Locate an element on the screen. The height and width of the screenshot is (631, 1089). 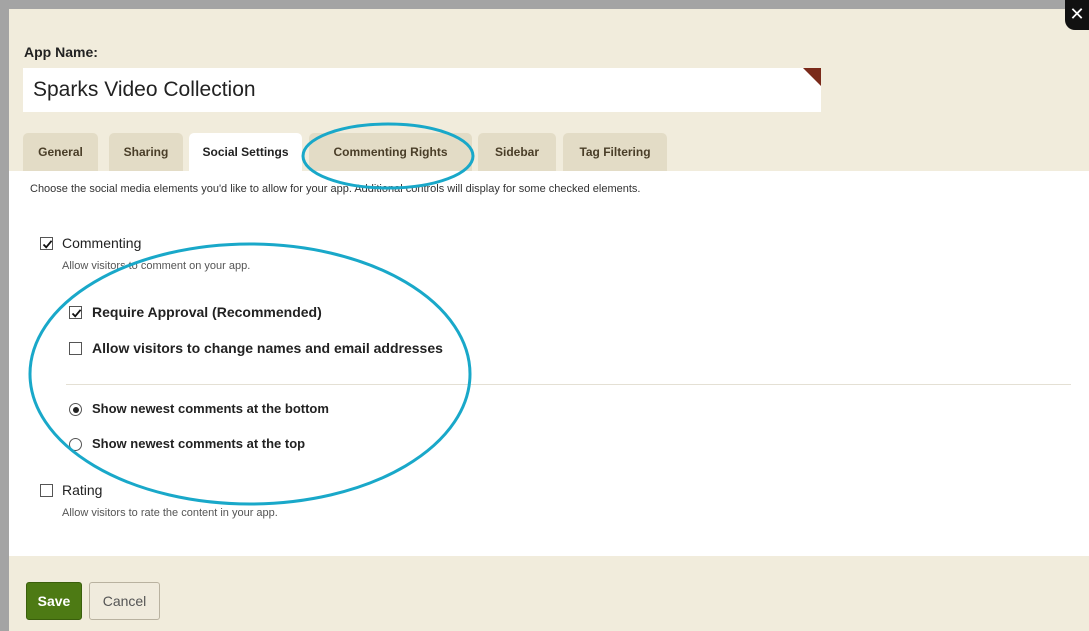
dialog-top-border is located at coordinates (544, 4).